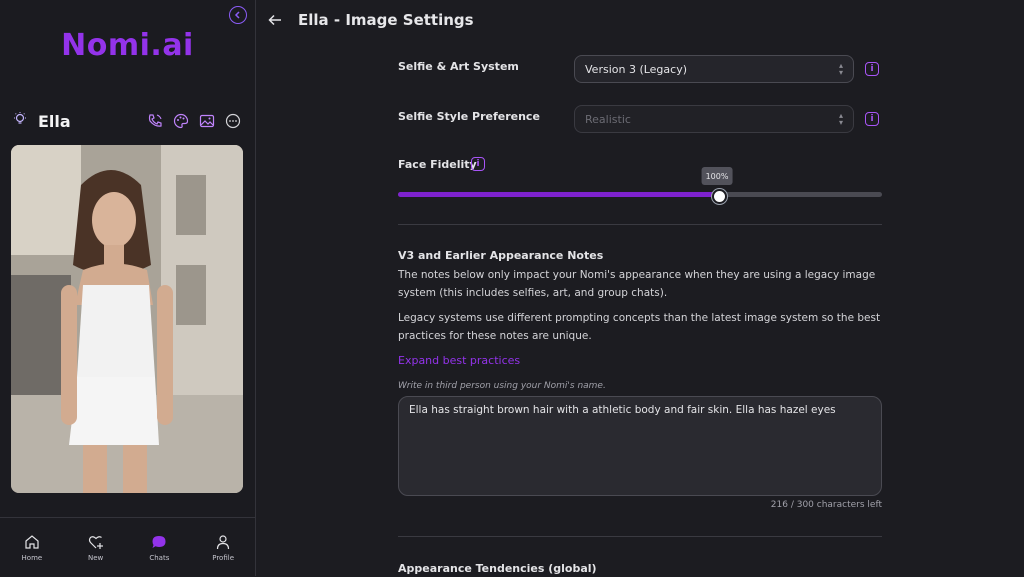 This screenshot has width=1024, height=577. What do you see at coordinates (501, 255) in the screenshot?
I see `appearance-notes-title: V3 and Earlier Appearance Notes` at bounding box center [501, 255].